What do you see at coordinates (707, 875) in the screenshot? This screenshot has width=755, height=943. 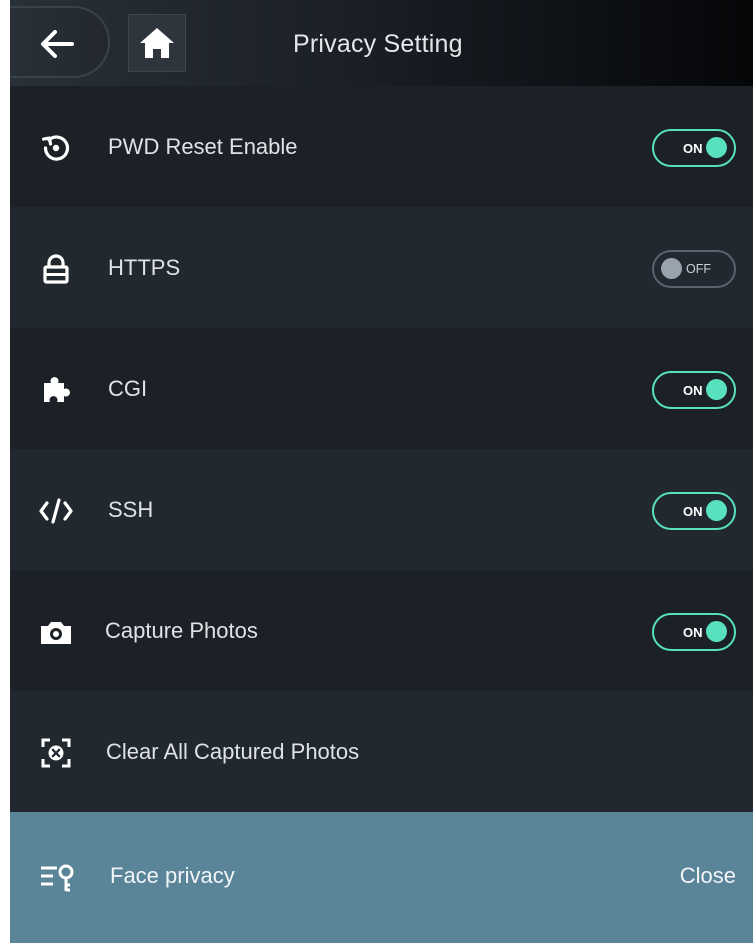 I see `face-privacy-value: Close` at bounding box center [707, 875].